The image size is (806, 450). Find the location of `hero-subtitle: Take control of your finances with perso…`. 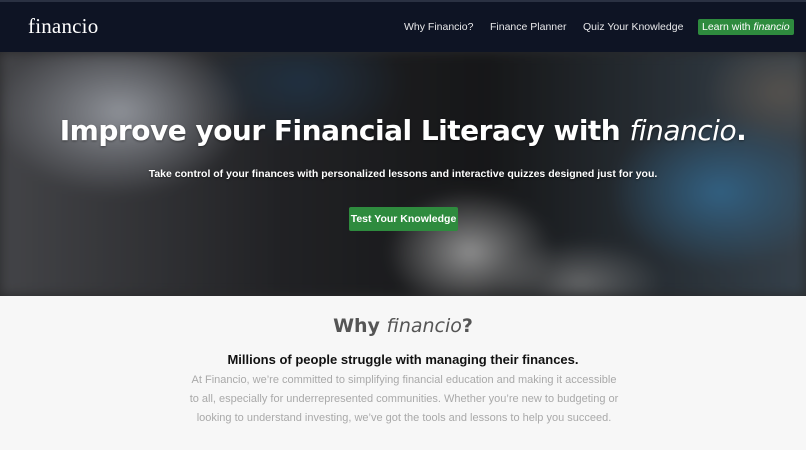

hero-subtitle: Take control of your finances with perso… is located at coordinates (403, 174).